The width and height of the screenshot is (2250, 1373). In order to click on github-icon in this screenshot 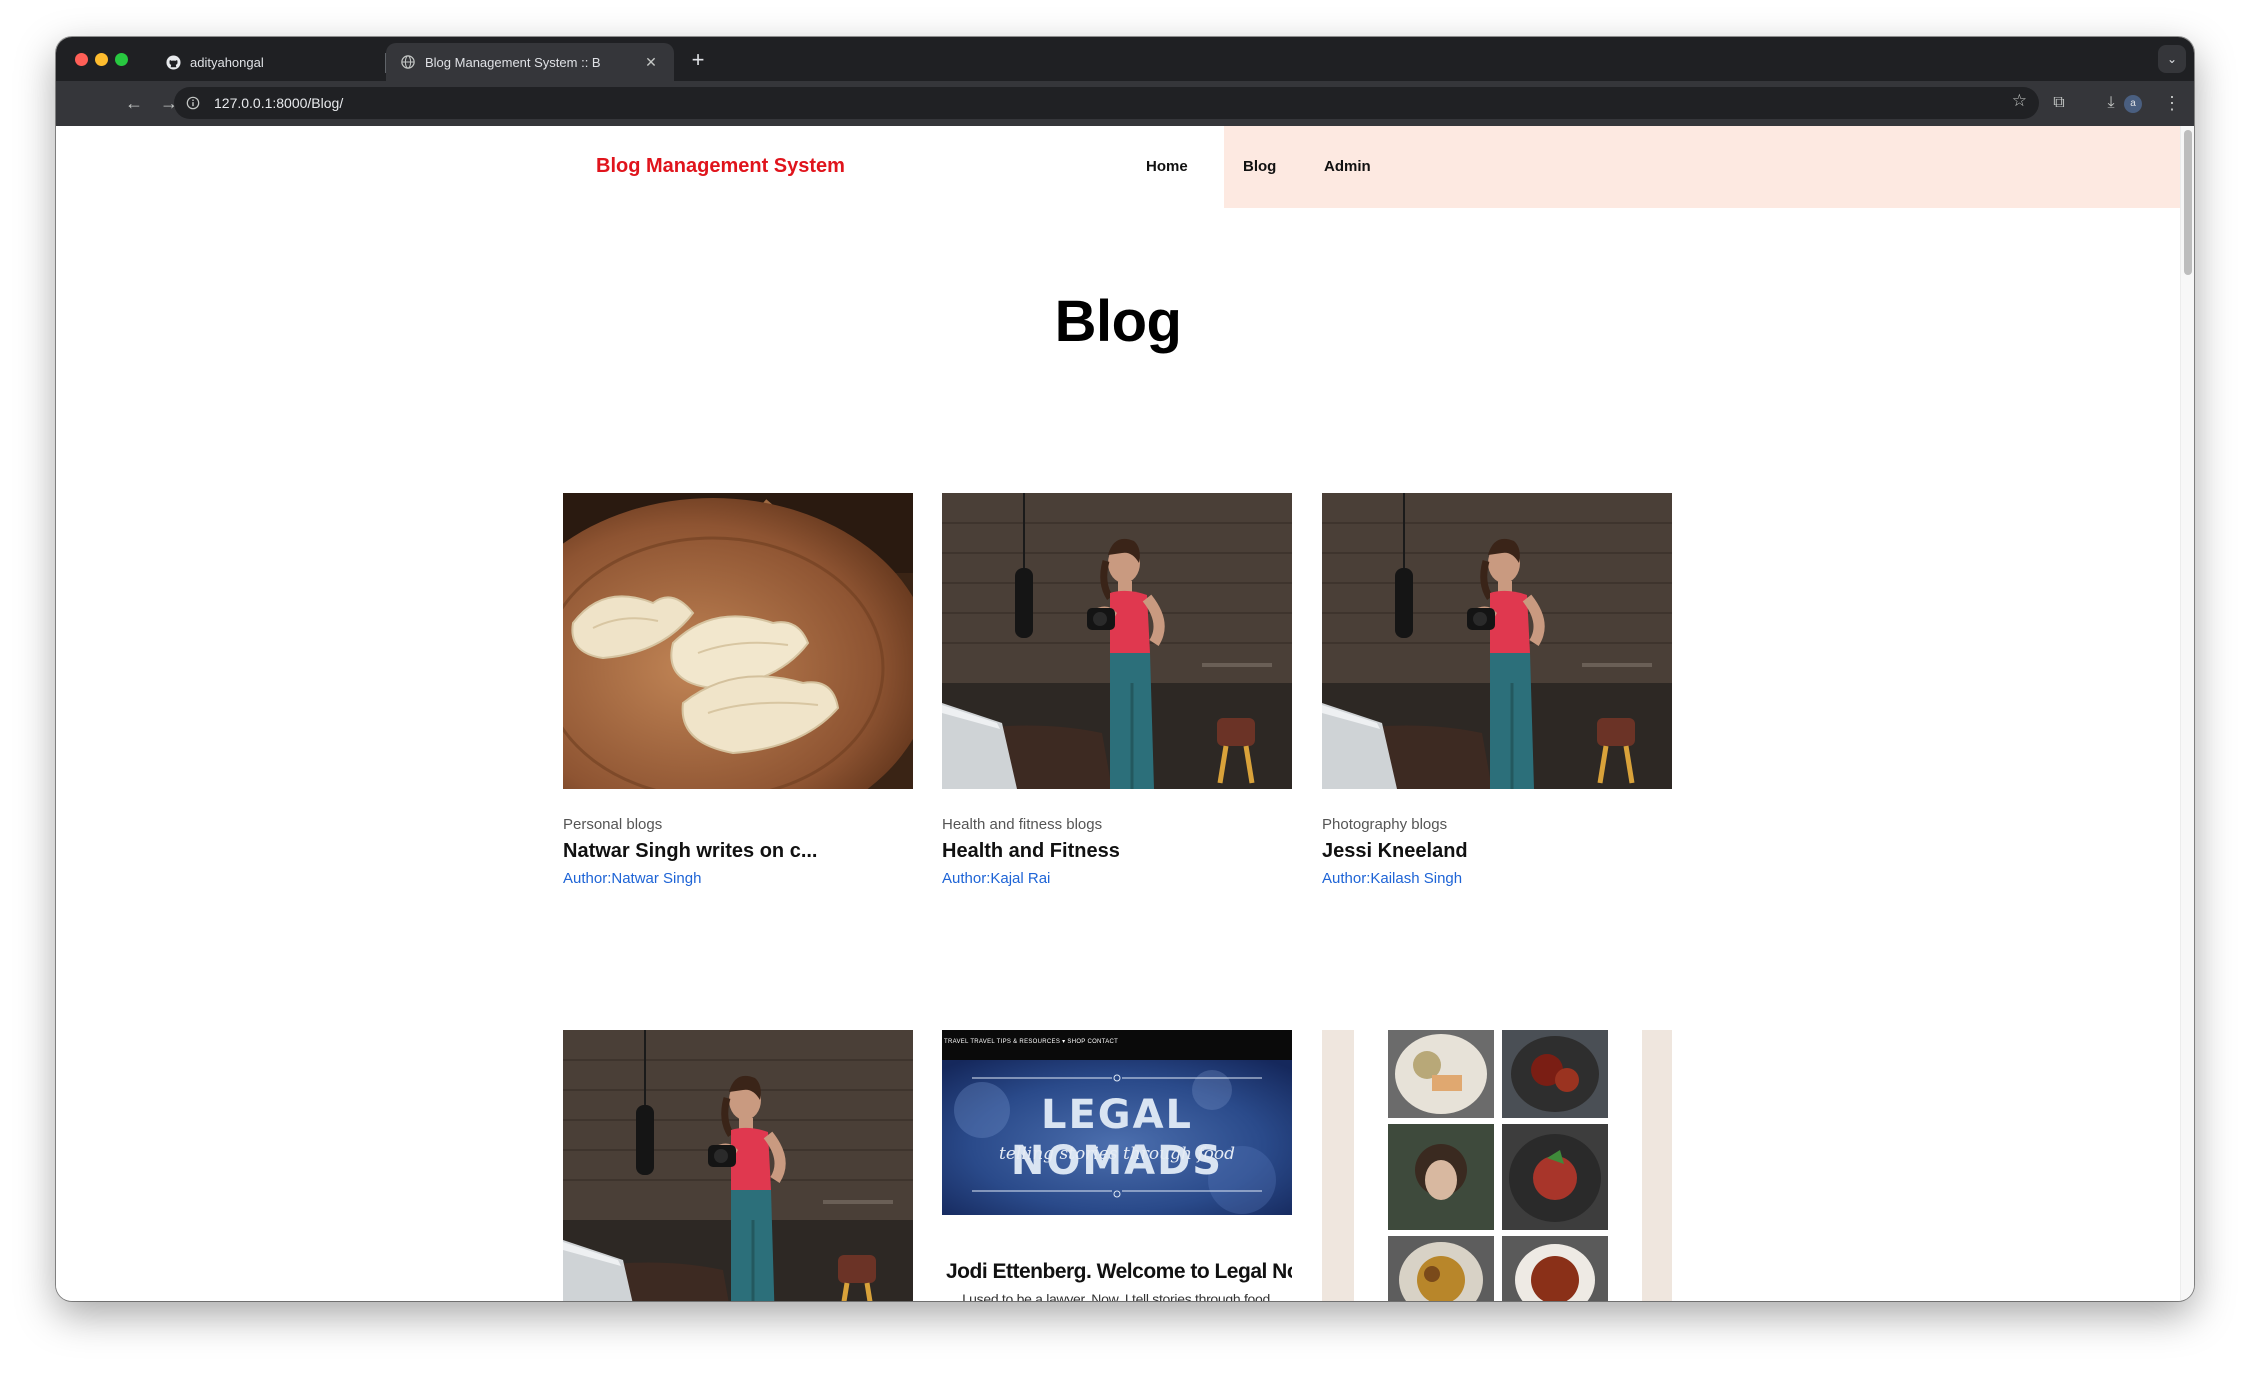, I will do `click(173, 62)`.